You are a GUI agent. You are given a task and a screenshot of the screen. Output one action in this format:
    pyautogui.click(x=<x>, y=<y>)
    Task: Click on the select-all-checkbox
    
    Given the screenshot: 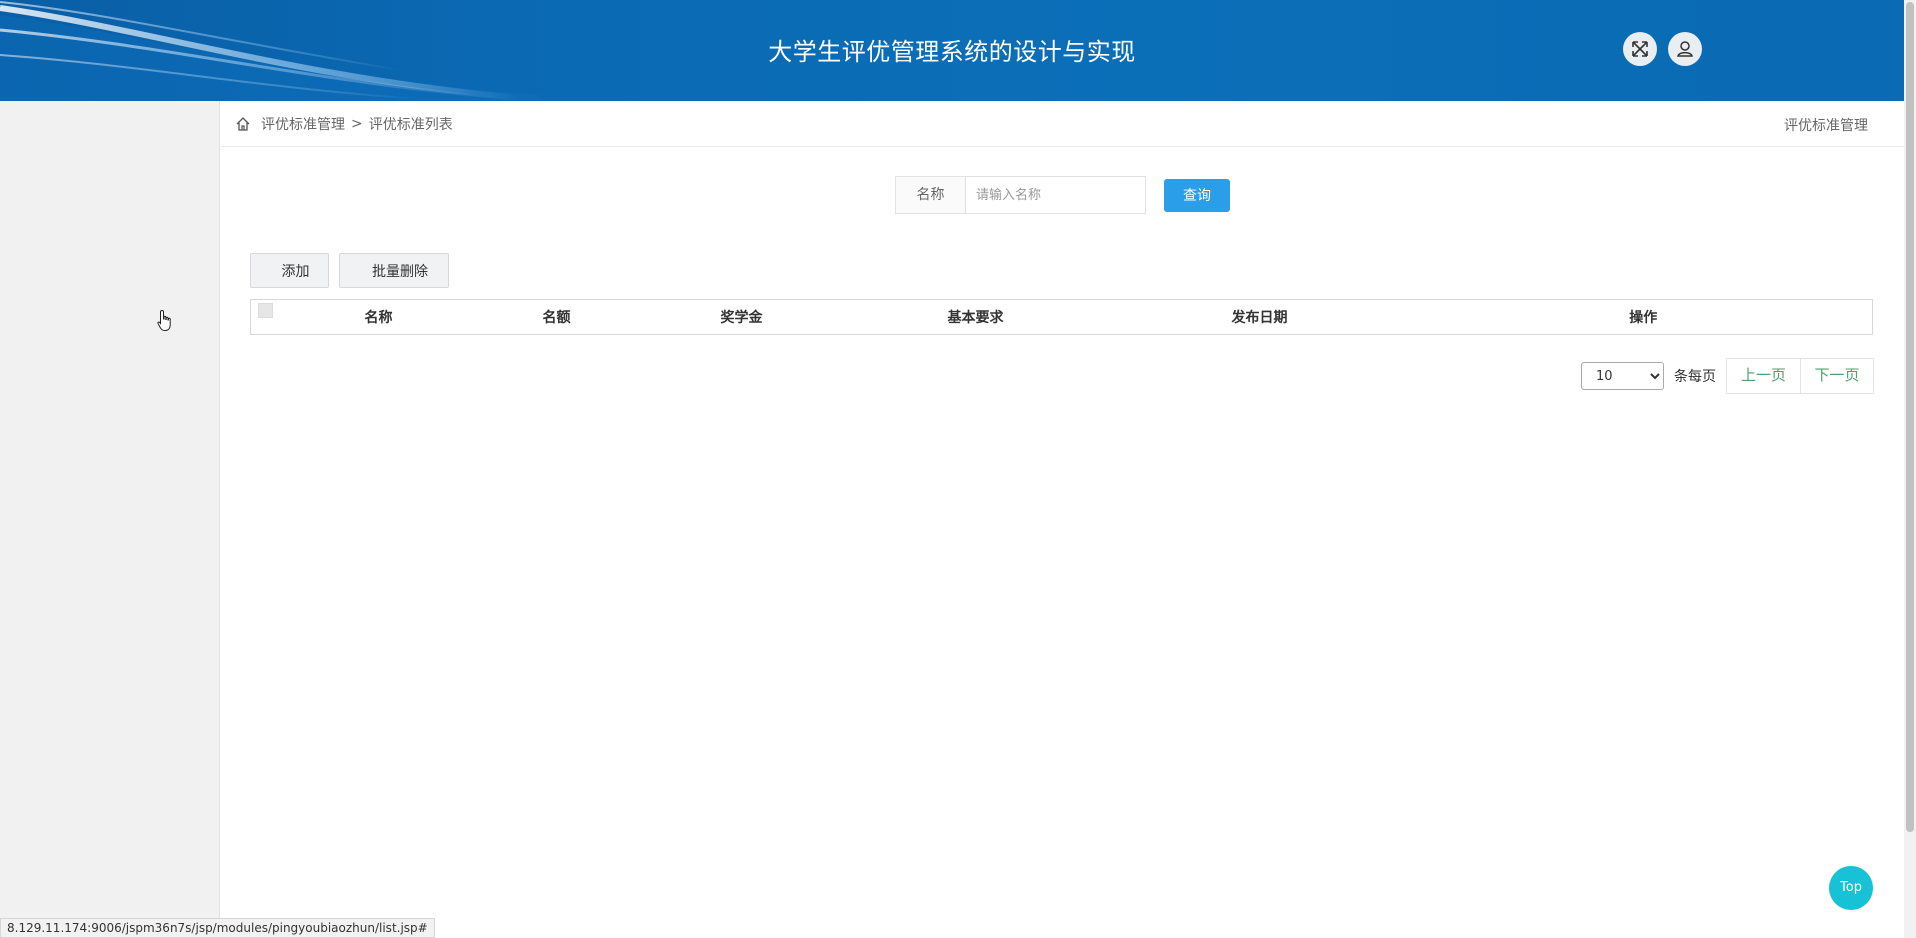 What is the action you would take?
    pyautogui.click(x=266, y=310)
    